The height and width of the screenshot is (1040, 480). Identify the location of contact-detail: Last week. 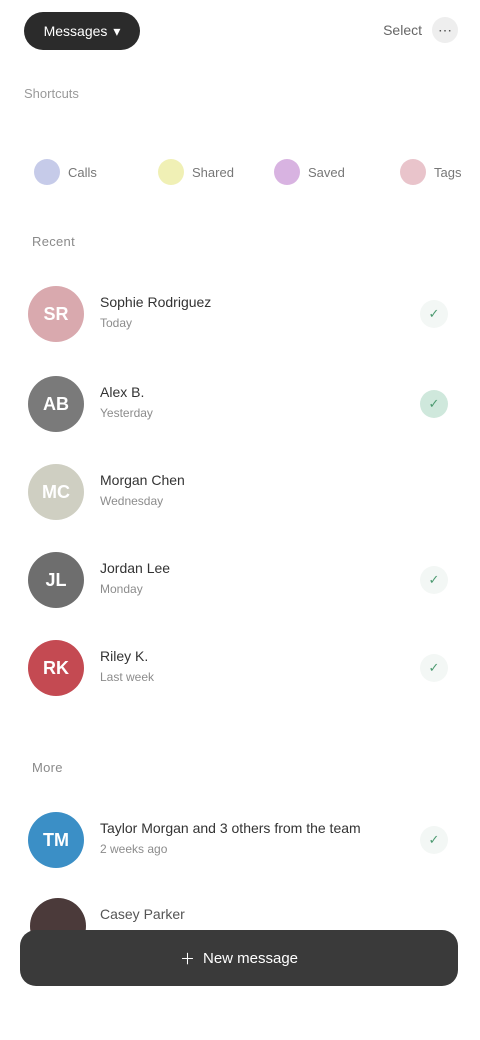
(127, 677).